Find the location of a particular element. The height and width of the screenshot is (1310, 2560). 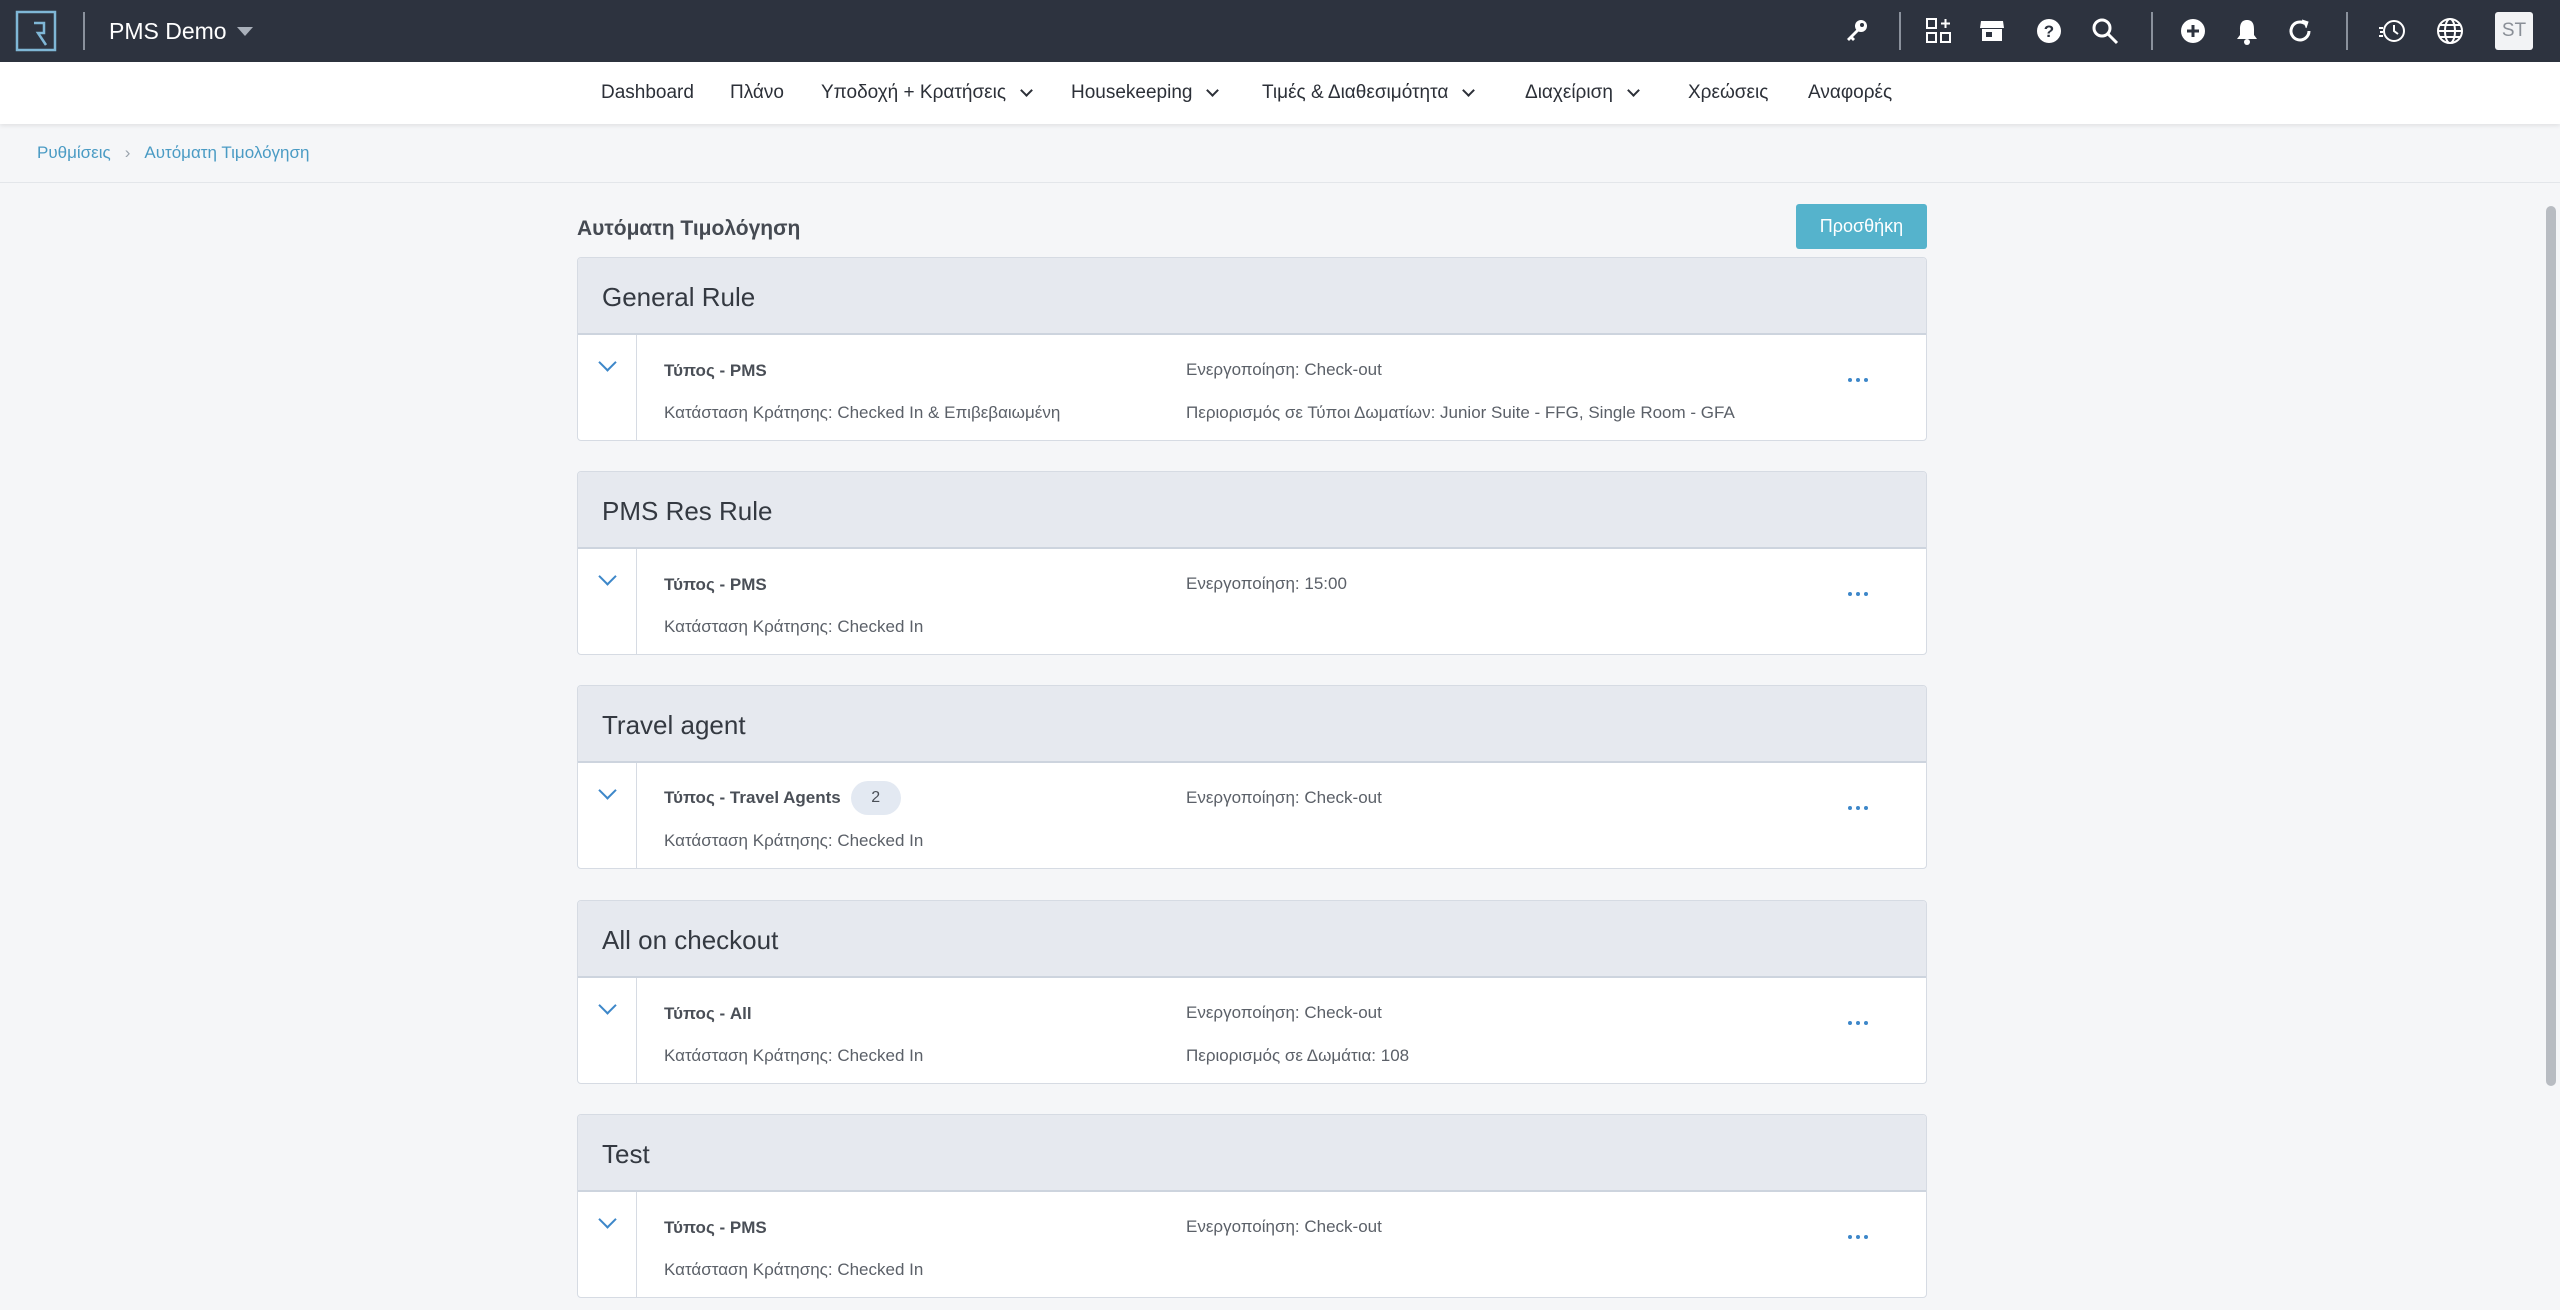

nav-item-charges: Χρεώσεις is located at coordinates (1728, 93).